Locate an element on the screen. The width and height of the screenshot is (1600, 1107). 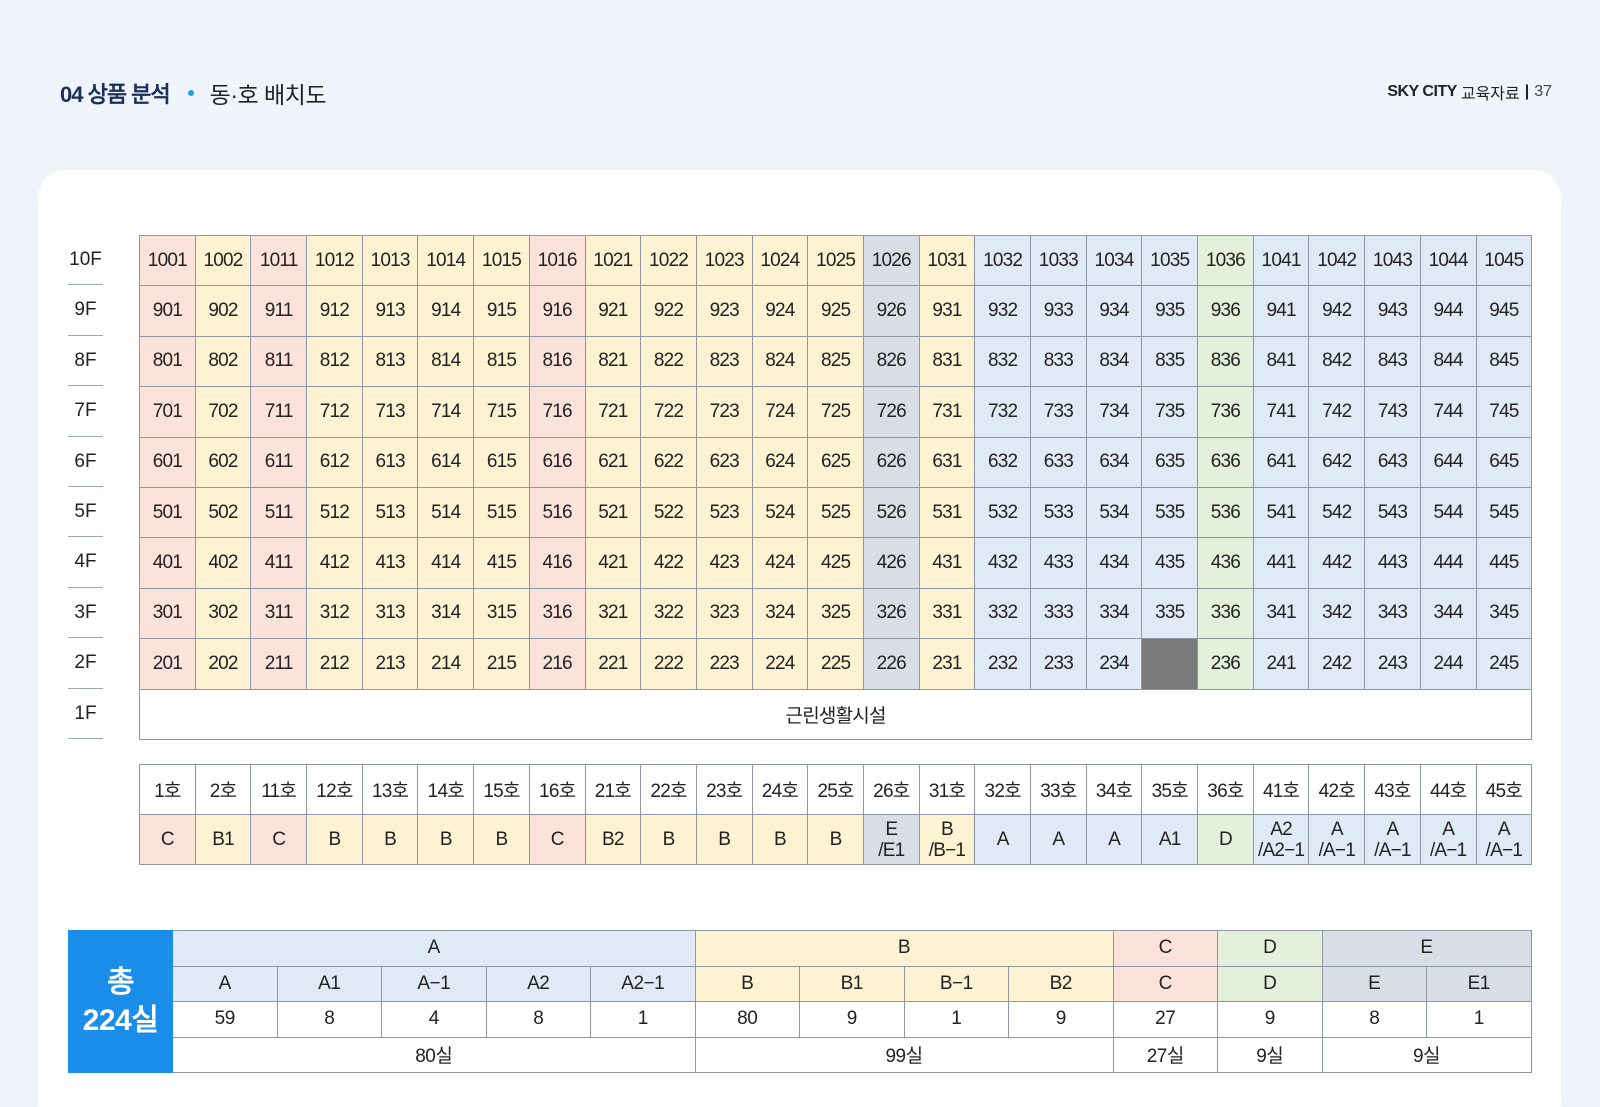
group-header-cell: E is located at coordinates (1426, 948).